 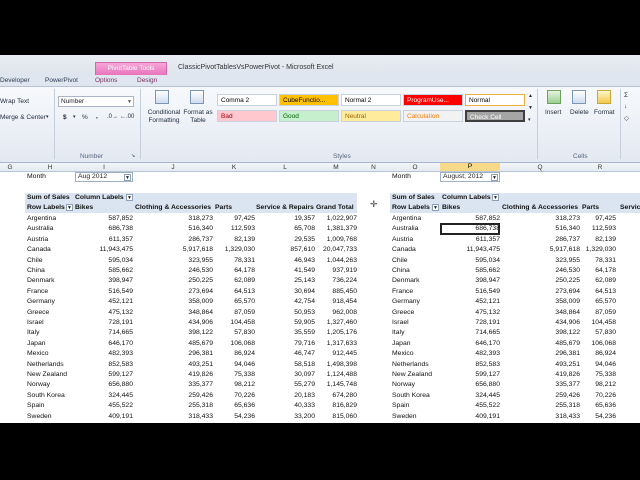 I want to click on table-cell: 58,518, so click(x=285, y=365).